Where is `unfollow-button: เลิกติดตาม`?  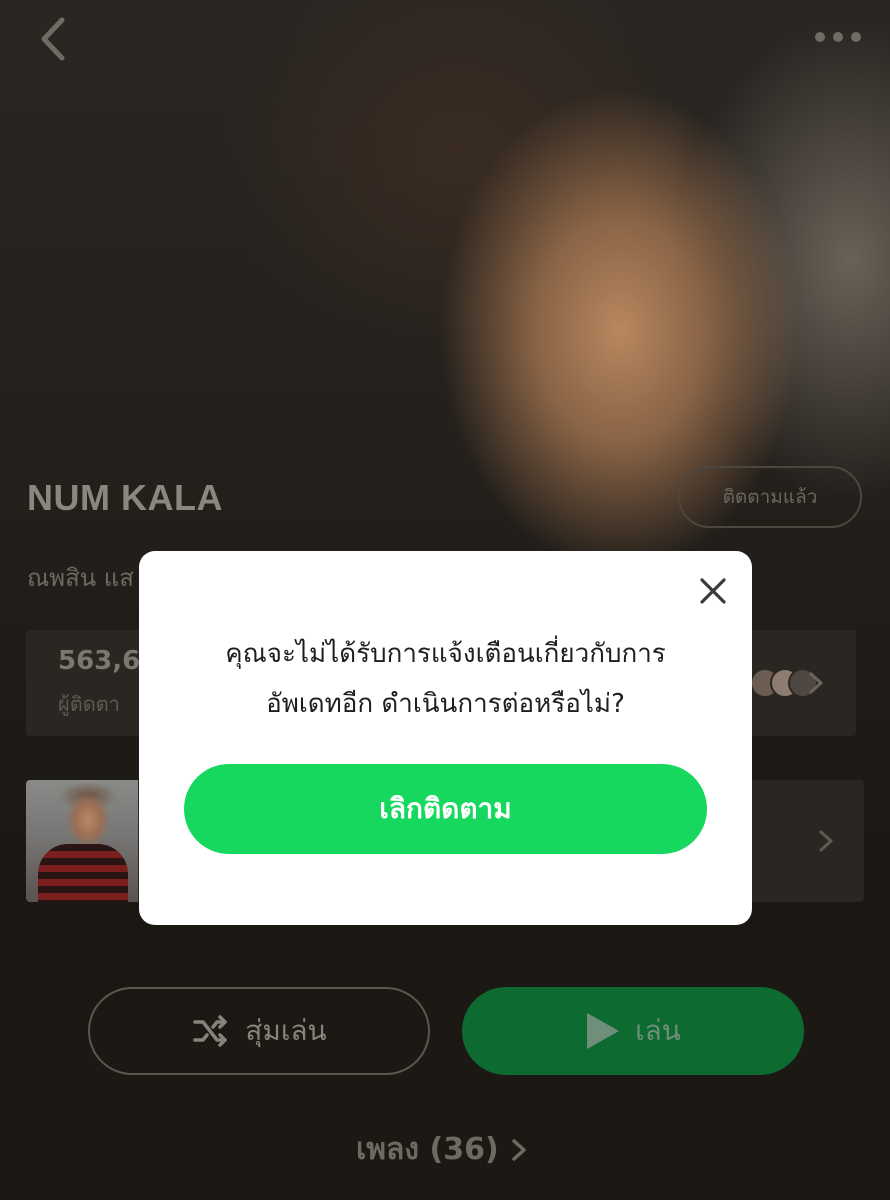
unfollow-button: เลิกติดตาม is located at coordinates (445, 809).